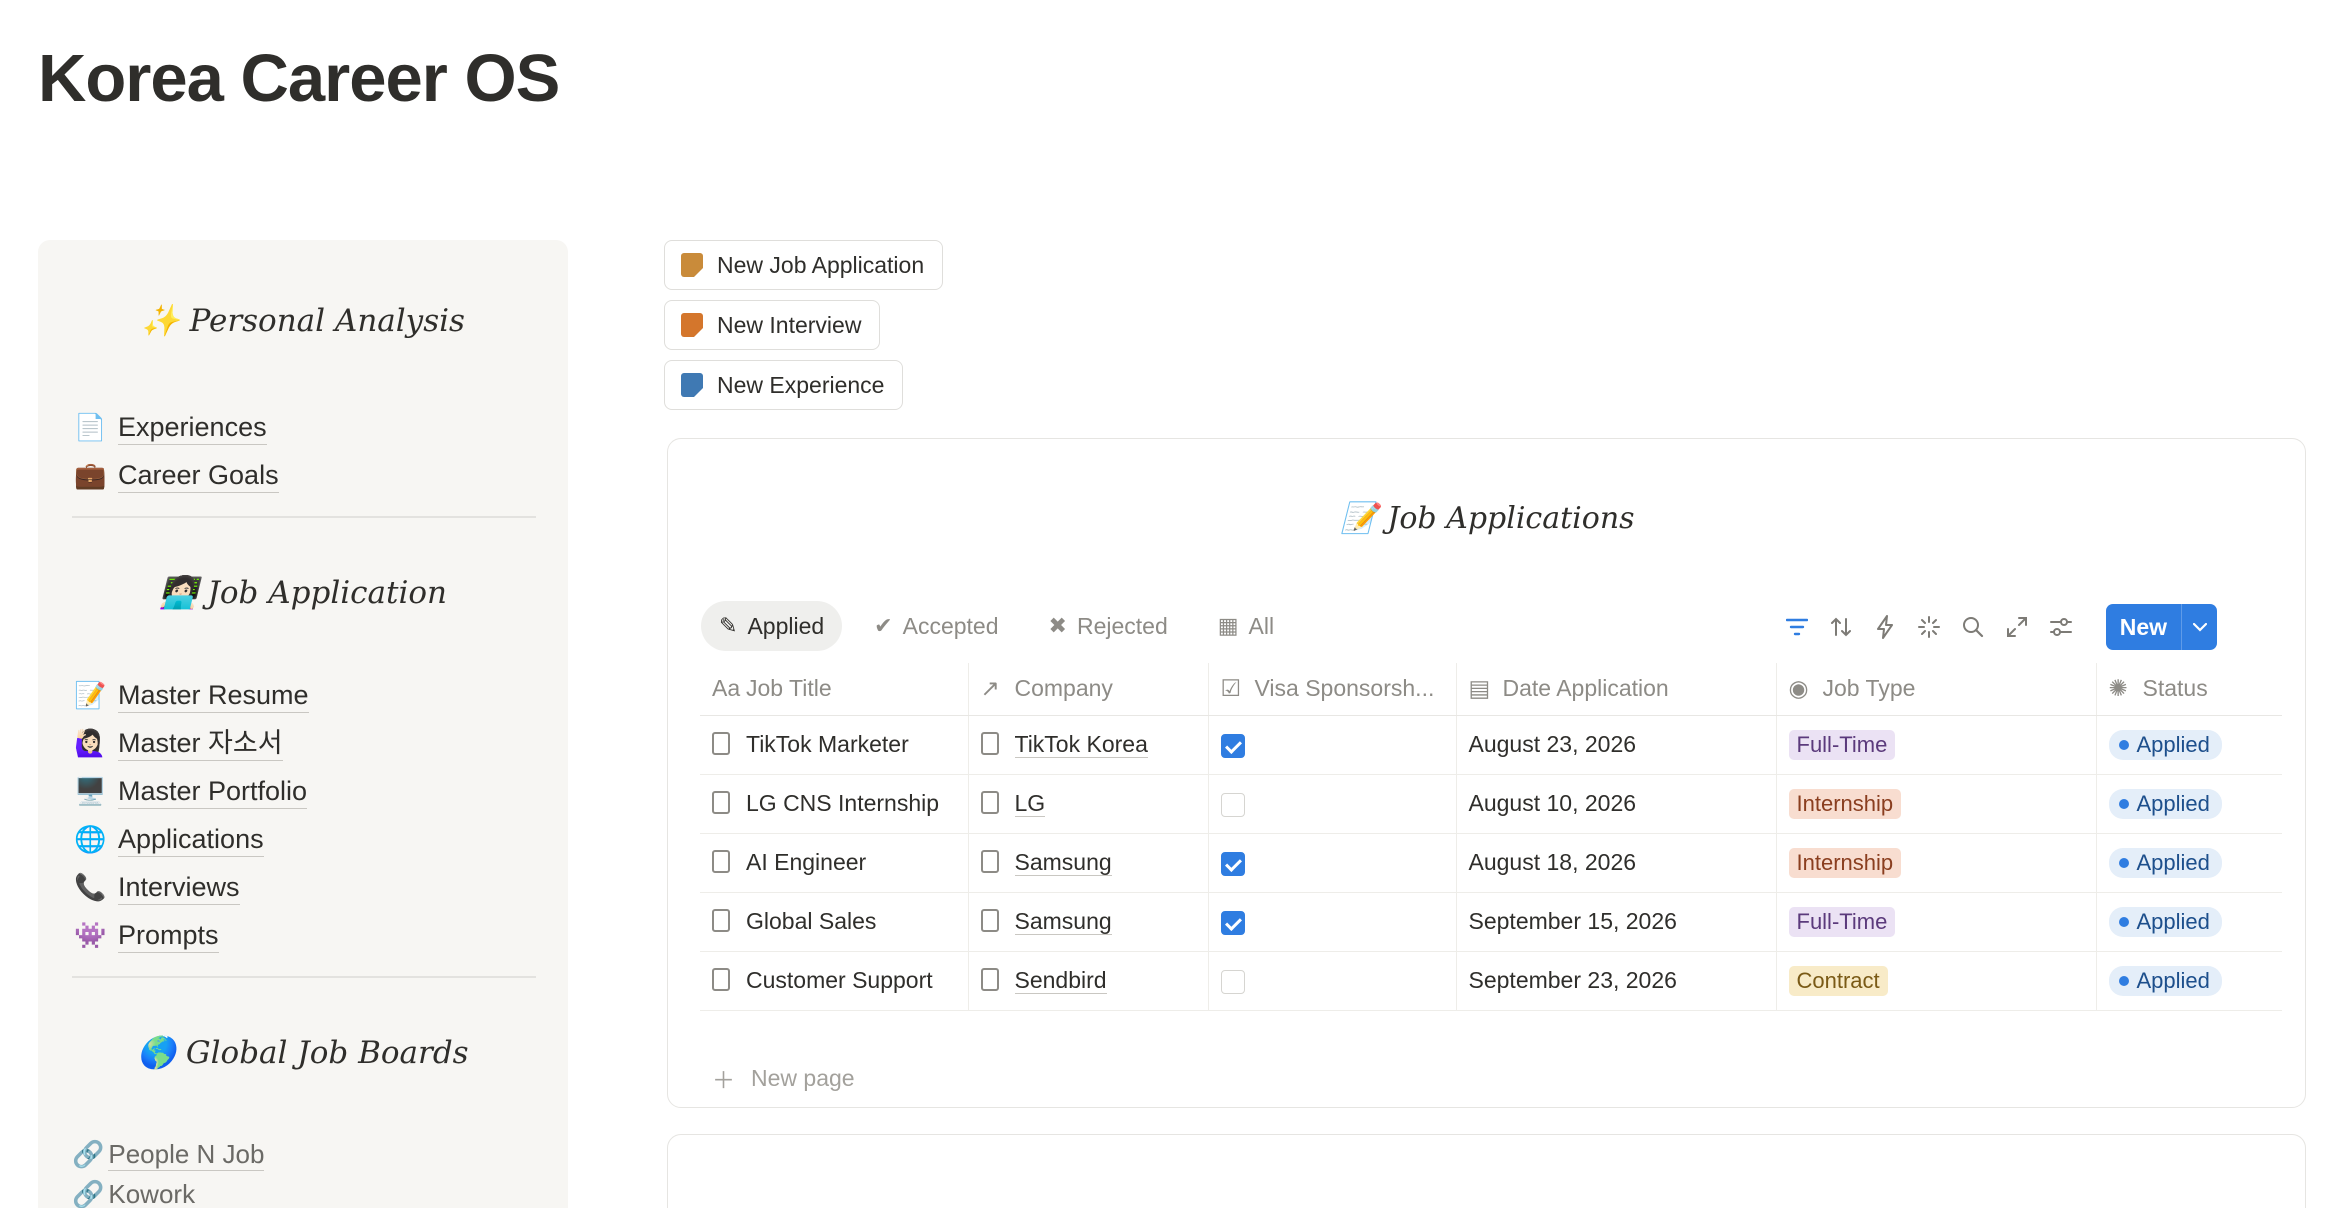  I want to click on cell-company: TikTok Korea, so click(1087, 745).